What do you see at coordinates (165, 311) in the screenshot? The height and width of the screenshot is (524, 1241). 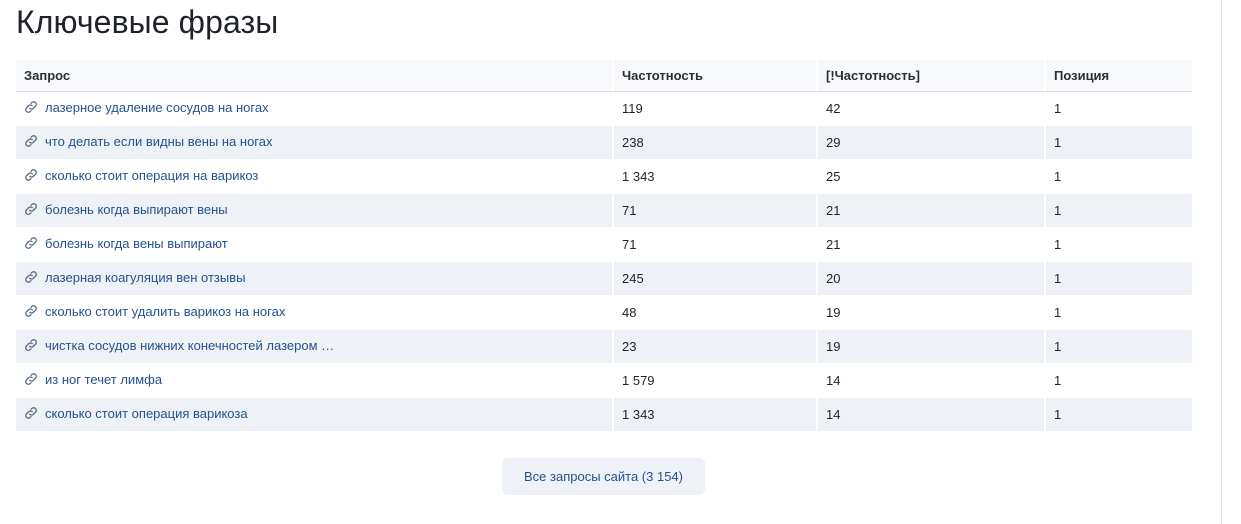 I see `query-text: сколько стоит удалить варикоз на ногах` at bounding box center [165, 311].